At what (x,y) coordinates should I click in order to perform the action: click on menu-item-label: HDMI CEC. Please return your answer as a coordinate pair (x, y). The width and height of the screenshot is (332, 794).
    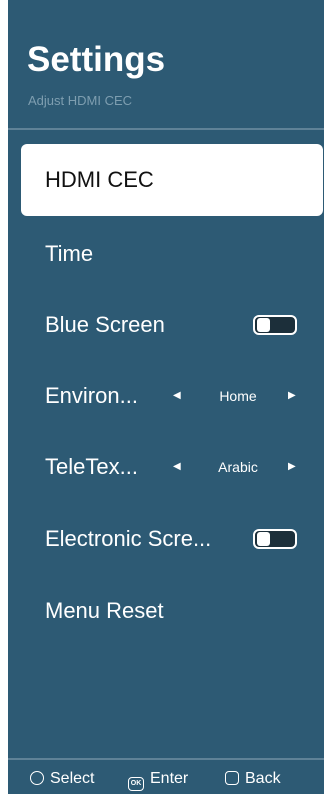
    Looking at the image, I should click on (99, 179).